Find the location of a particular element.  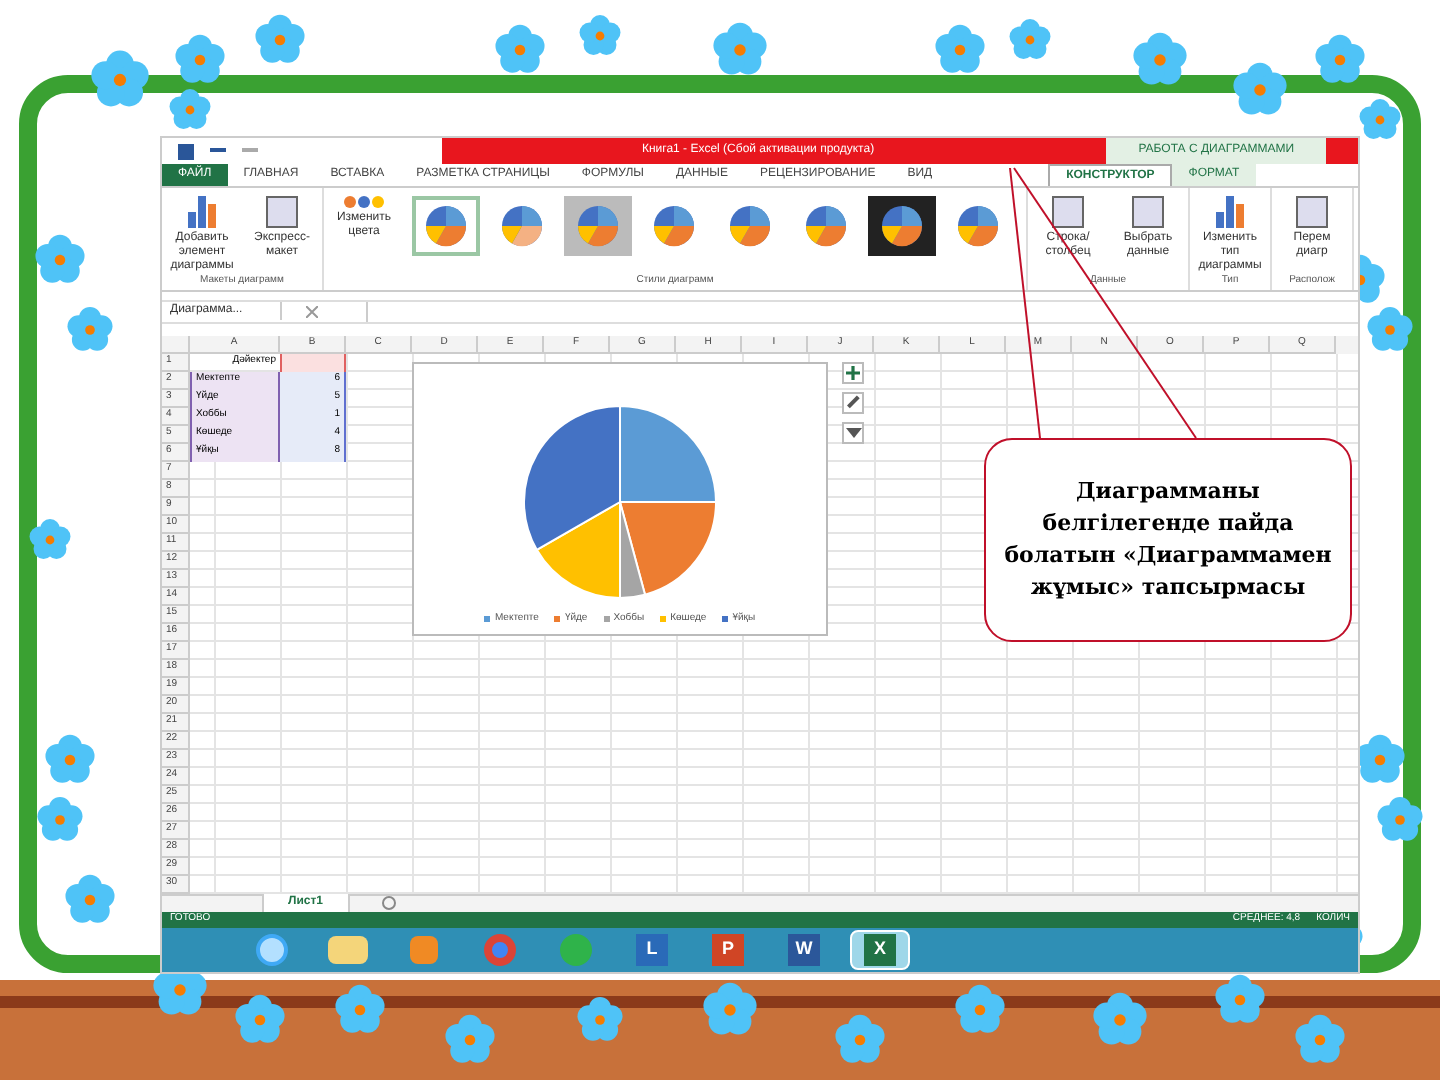

taskbar-button: P is located at coordinates (728, 949).